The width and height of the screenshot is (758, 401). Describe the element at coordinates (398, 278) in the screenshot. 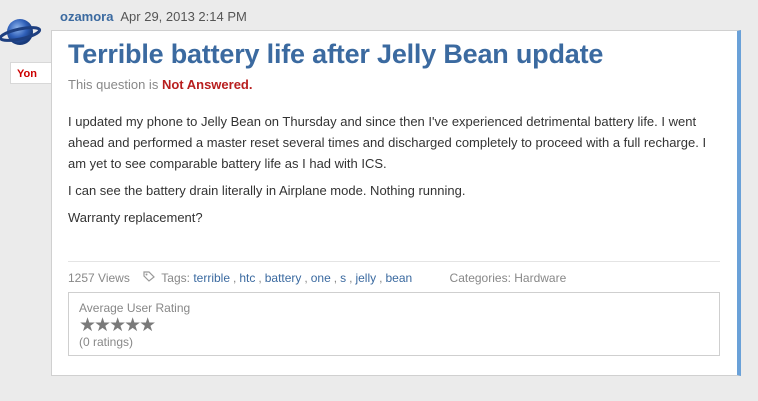

I see `tag-link: bean` at that location.